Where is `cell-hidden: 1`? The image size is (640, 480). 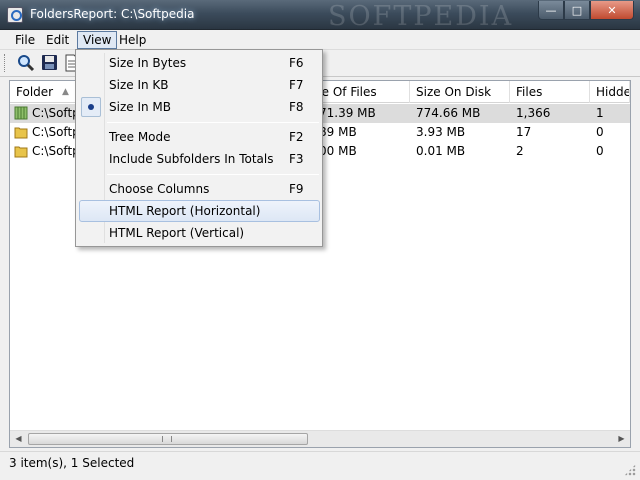 cell-hidden: 1 is located at coordinates (600, 113).